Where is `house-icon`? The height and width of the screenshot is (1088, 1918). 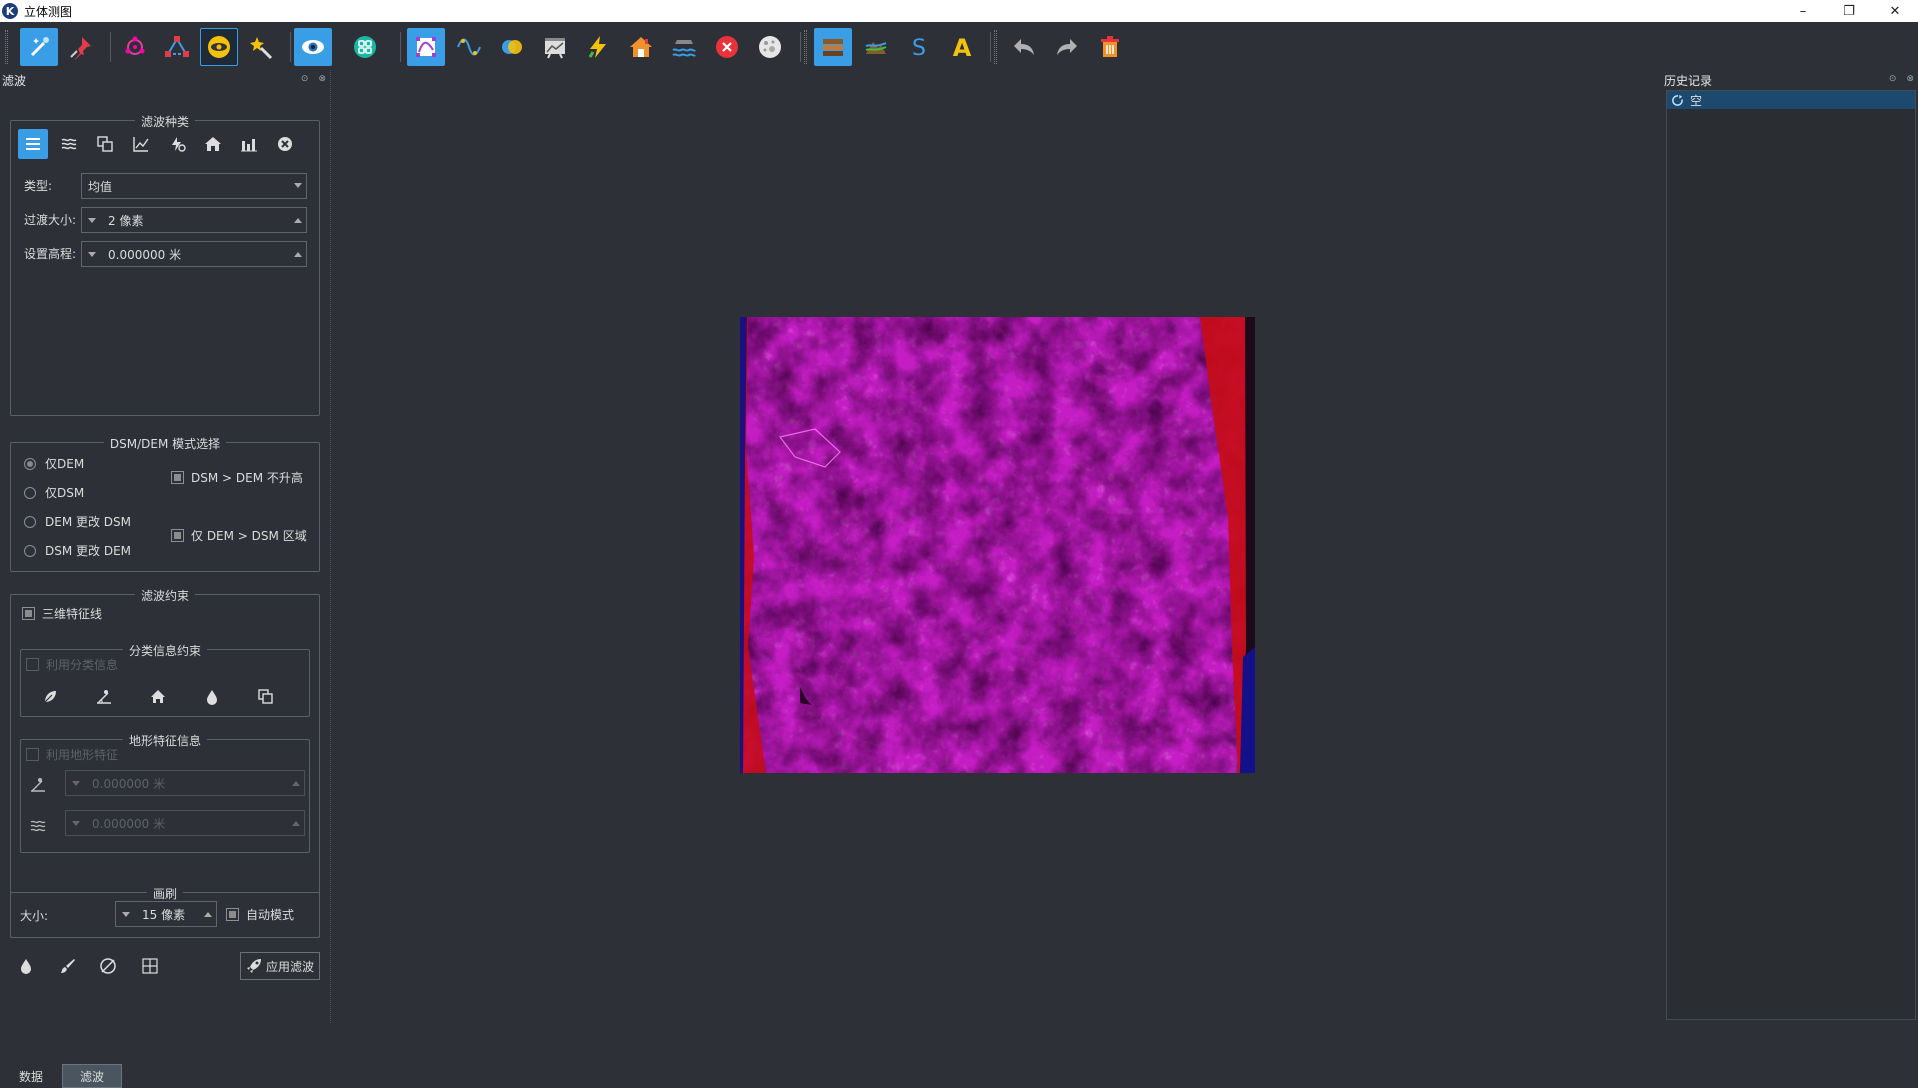
house-icon is located at coordinates (641, 47).